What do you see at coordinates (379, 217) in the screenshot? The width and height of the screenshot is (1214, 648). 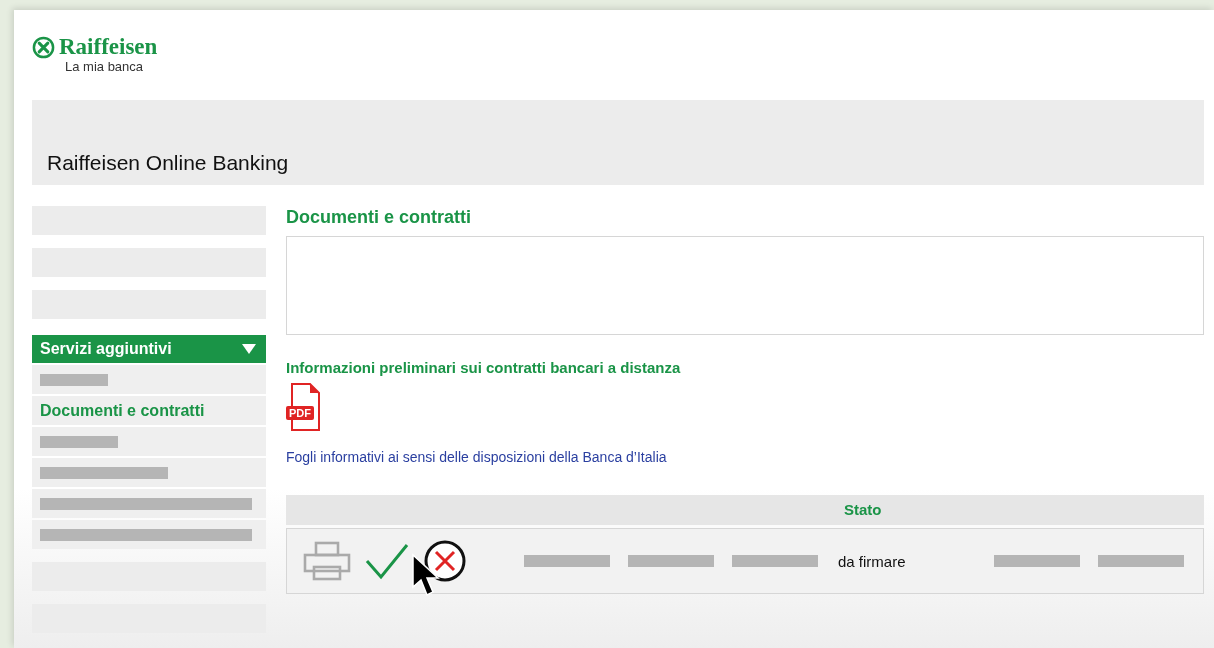 I see `page-title: Documenti e contratti` at bounding box center [379, 217].